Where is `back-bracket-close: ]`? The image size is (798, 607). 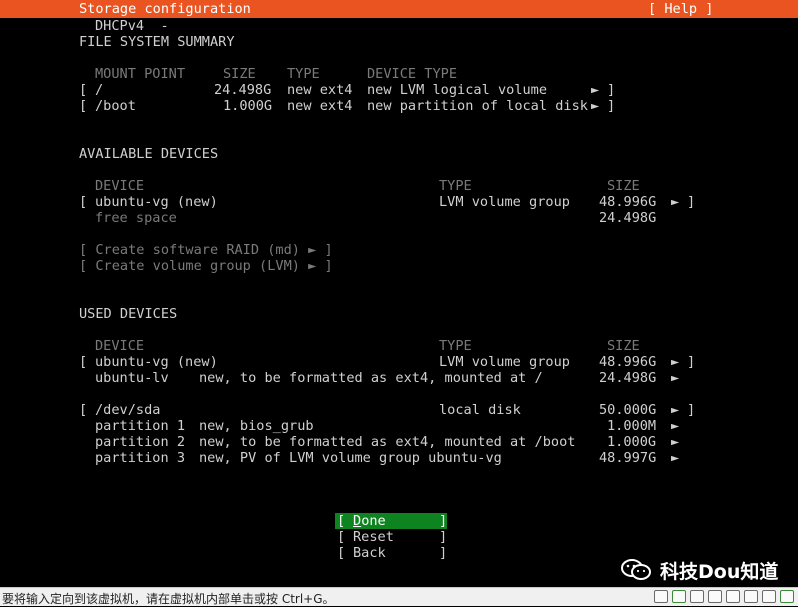 back-bracket-close: ] is located at coordinates (443, 553).